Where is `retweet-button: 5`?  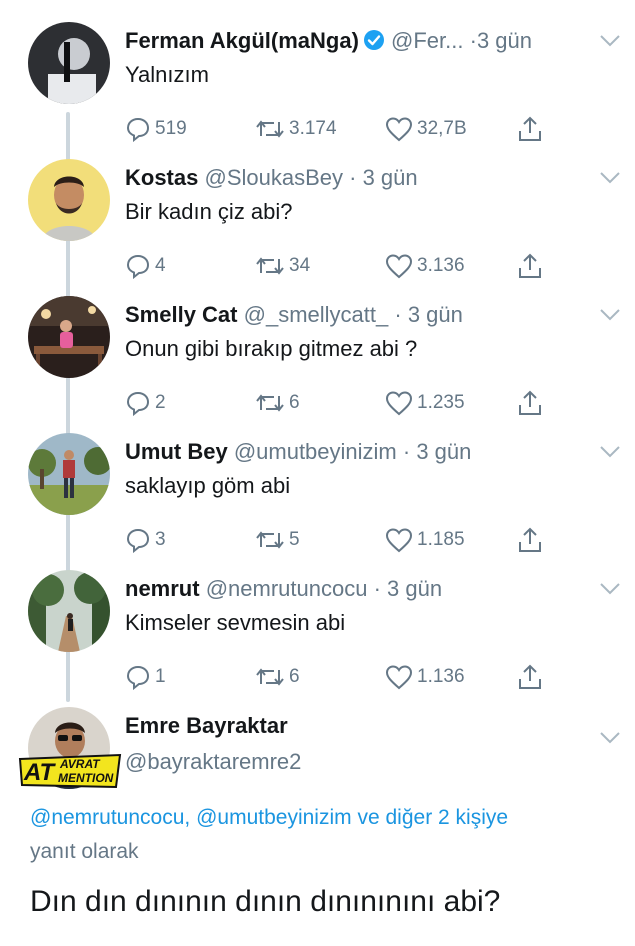 retweet-button: 5 is located at coordinates (277, 540).